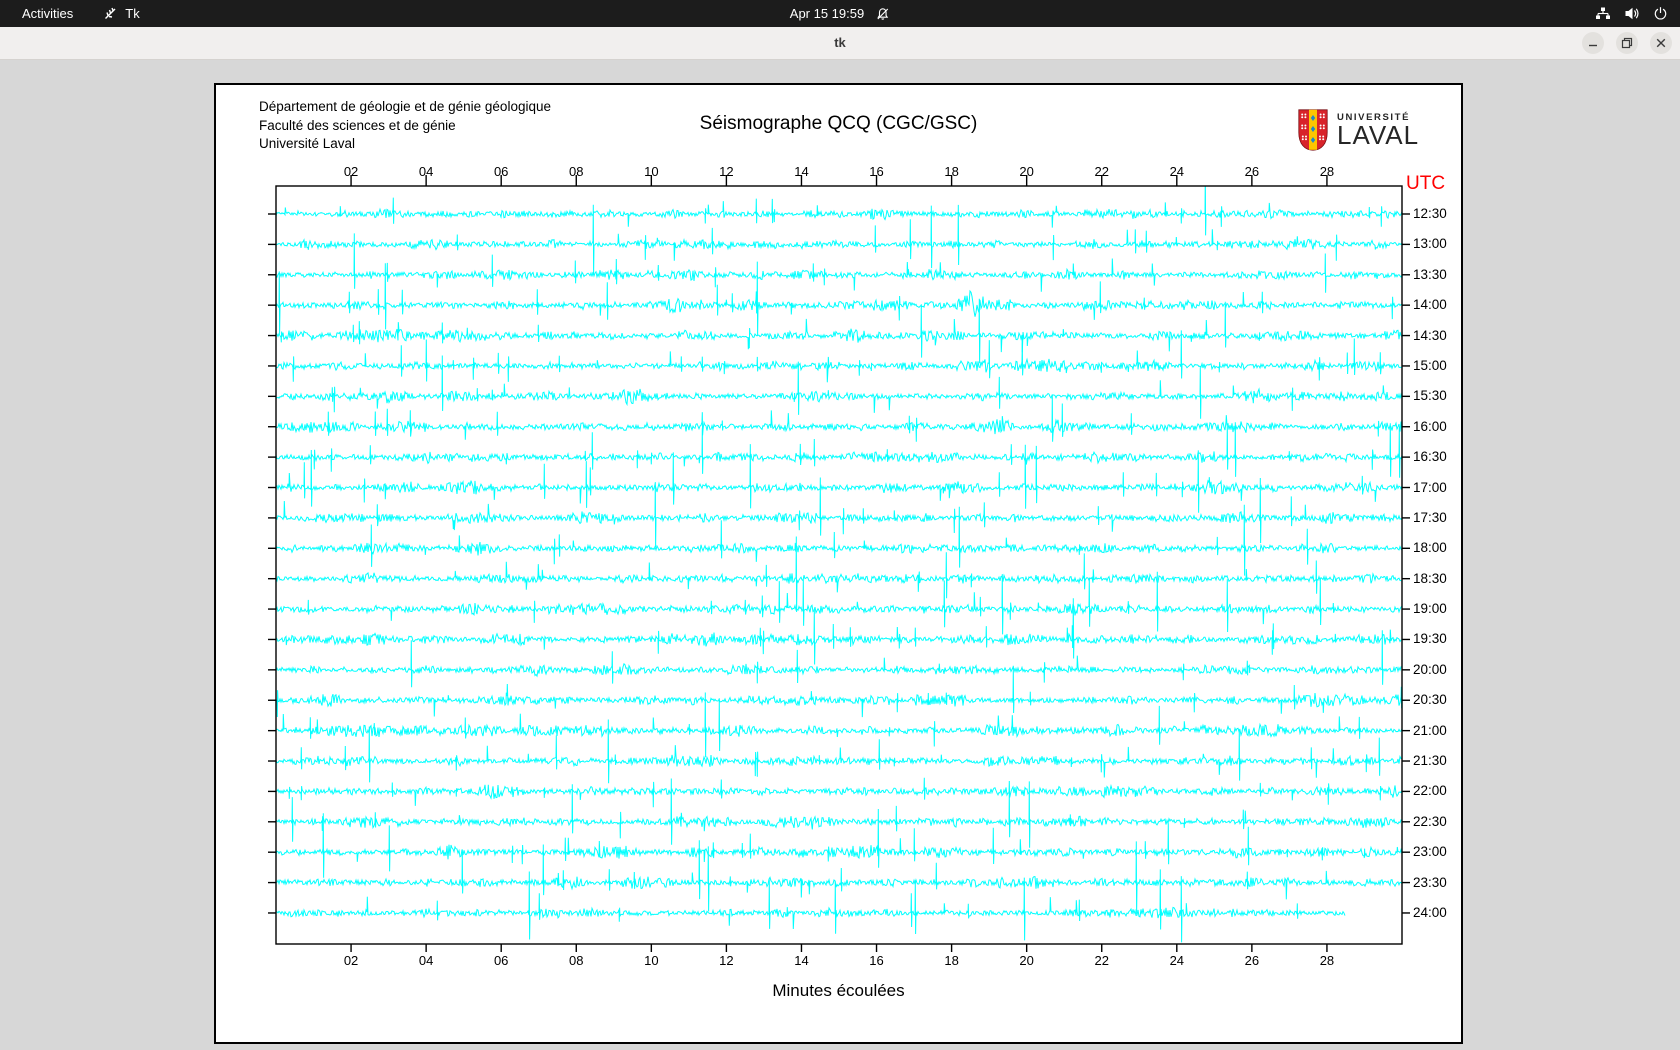 This screenshot has width=1680, height=1050. What do you see at coordinates (1430, 791) in the screenshot?
I see `trace-time-label: 22:00` at bounding box center [1430, 791].